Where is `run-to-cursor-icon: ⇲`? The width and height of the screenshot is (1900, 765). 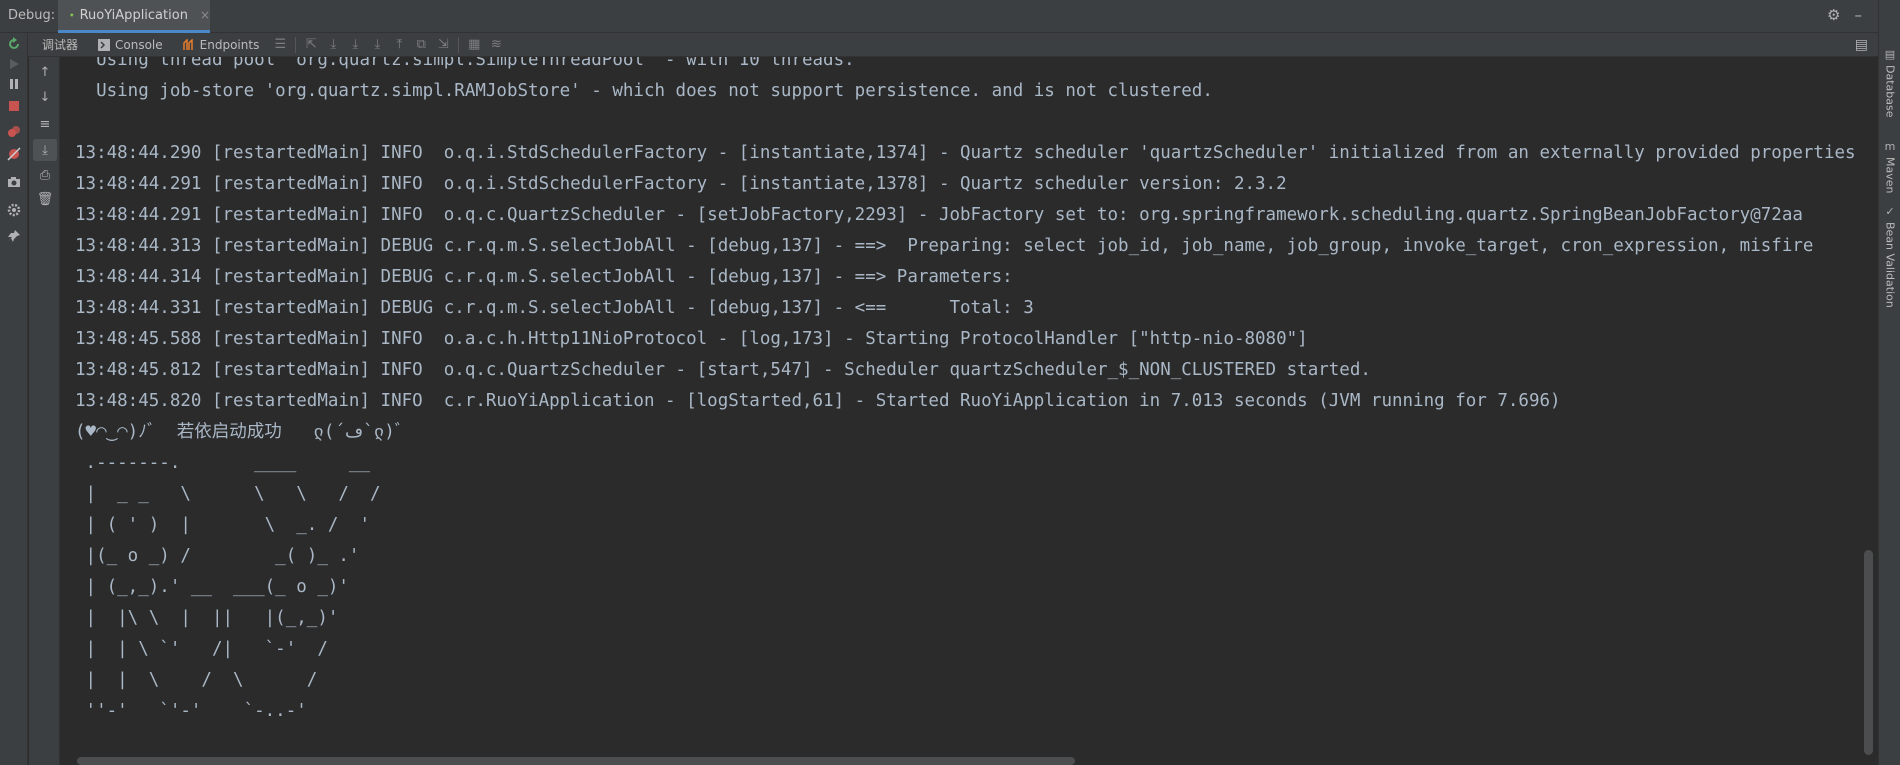
run-to-cursor-icon: ⇲ is located at coordinates (443, 45).